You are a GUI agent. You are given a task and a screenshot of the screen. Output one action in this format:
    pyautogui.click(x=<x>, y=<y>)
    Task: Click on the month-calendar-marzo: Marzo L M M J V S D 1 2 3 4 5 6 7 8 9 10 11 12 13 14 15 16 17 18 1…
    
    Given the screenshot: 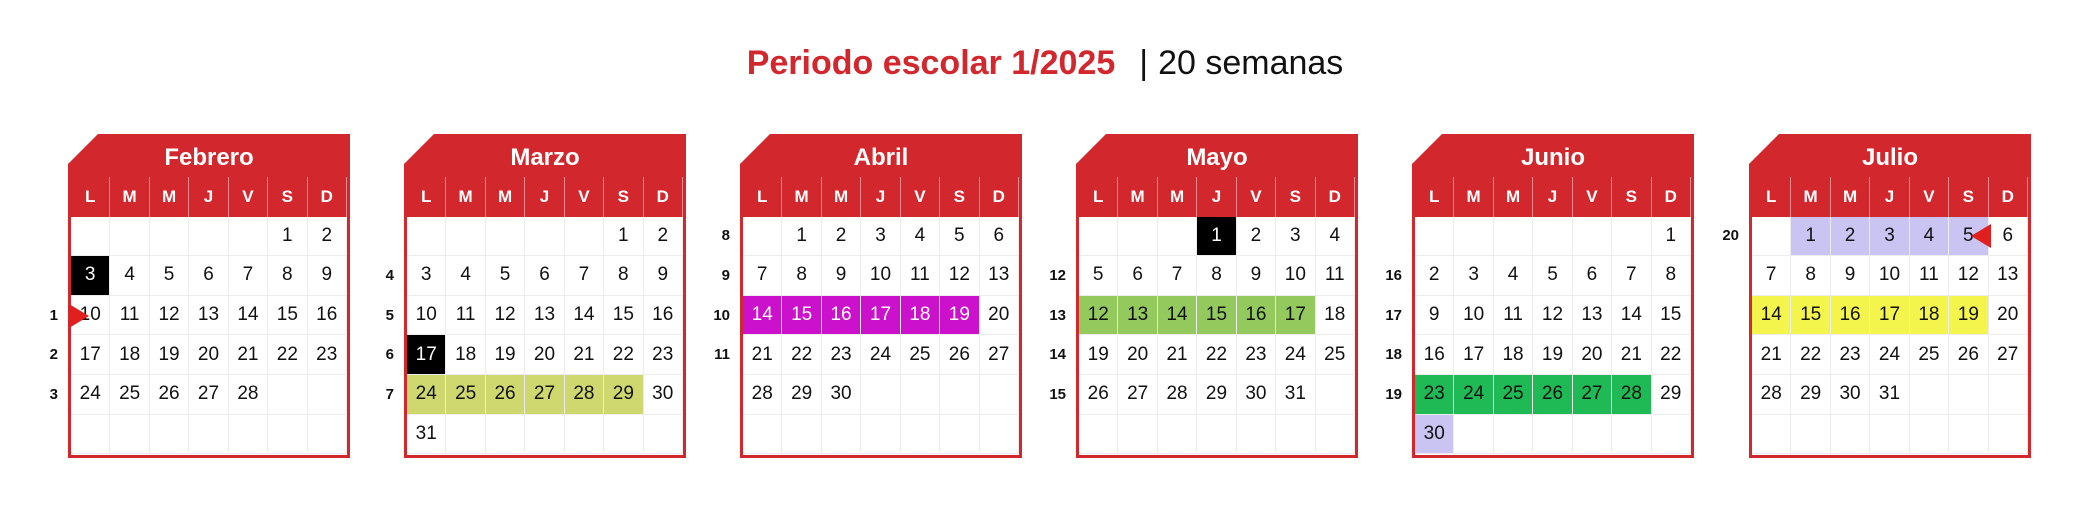 What is the action you would take?
    pyautogui.click(x=545, y=296)
    